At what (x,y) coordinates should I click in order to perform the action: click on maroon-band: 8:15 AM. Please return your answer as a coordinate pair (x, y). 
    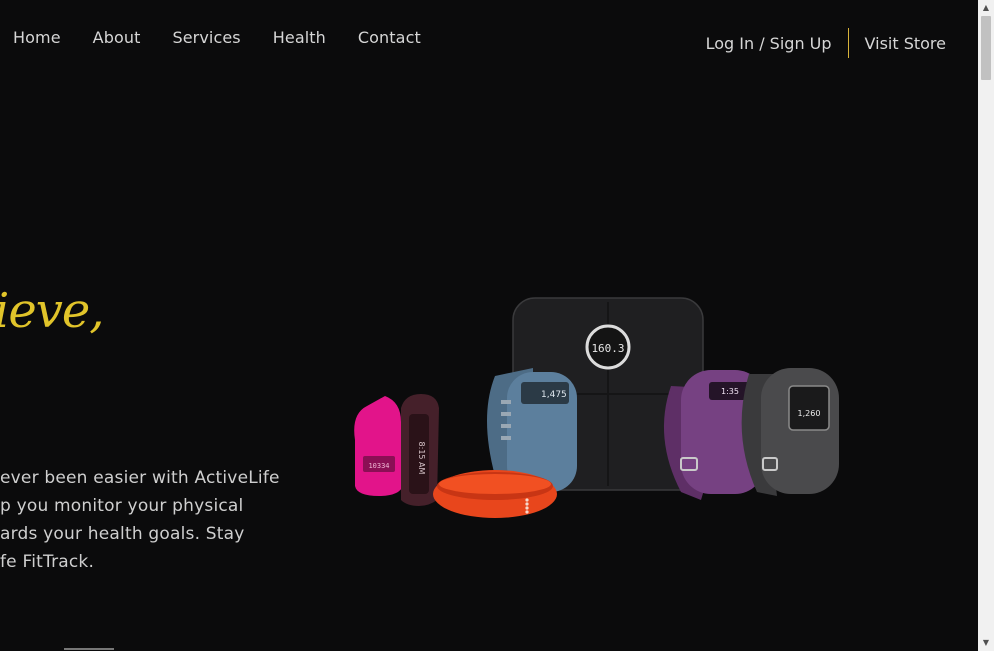
    Looking at the image, I should click on (420, 450).